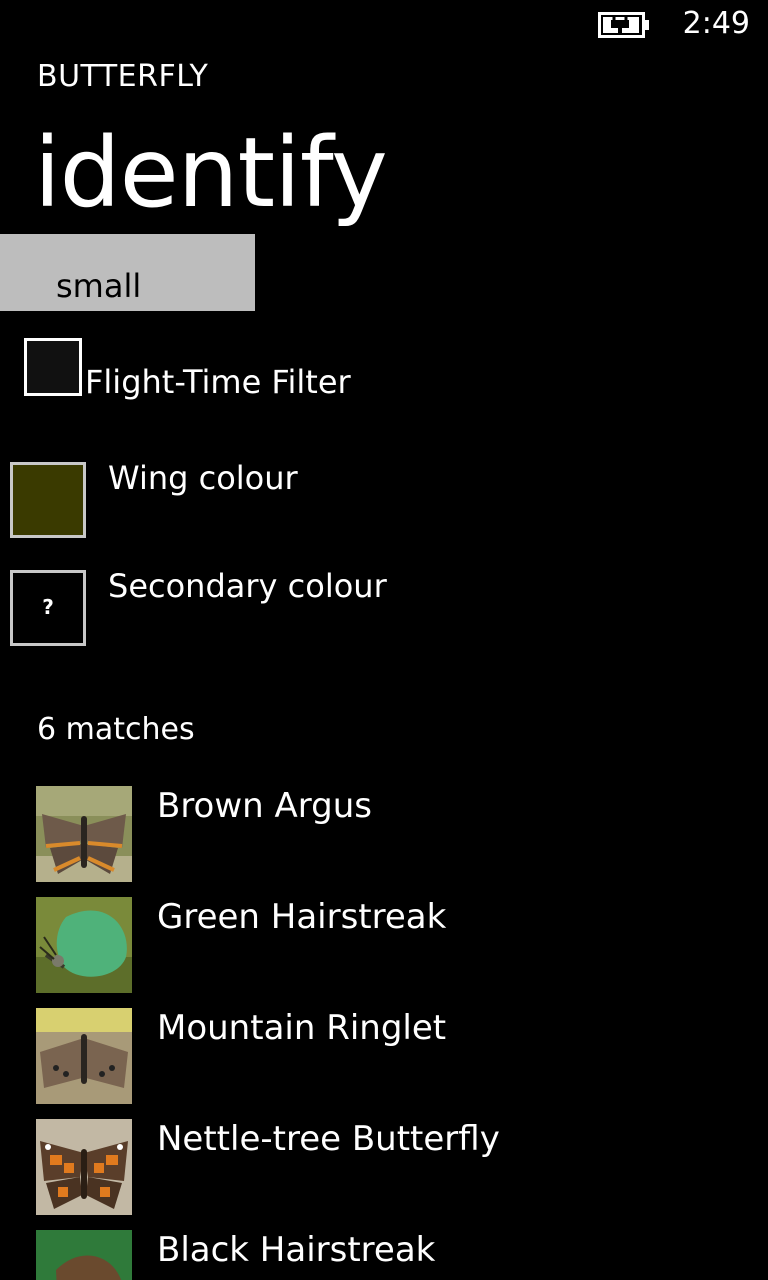 The width and height of the screenshot is (768, 1280). What do you see at coordinates (84, 1167) in the screenshot?
I see `nettle-tree-butterfly-thumbnail` at bounding box center [84, 1167].